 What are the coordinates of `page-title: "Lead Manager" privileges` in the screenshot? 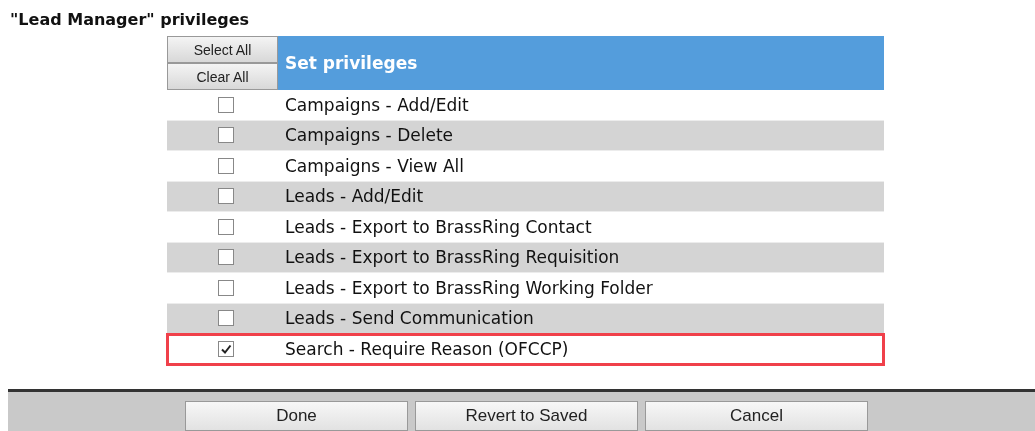 It's located at (130, 20).